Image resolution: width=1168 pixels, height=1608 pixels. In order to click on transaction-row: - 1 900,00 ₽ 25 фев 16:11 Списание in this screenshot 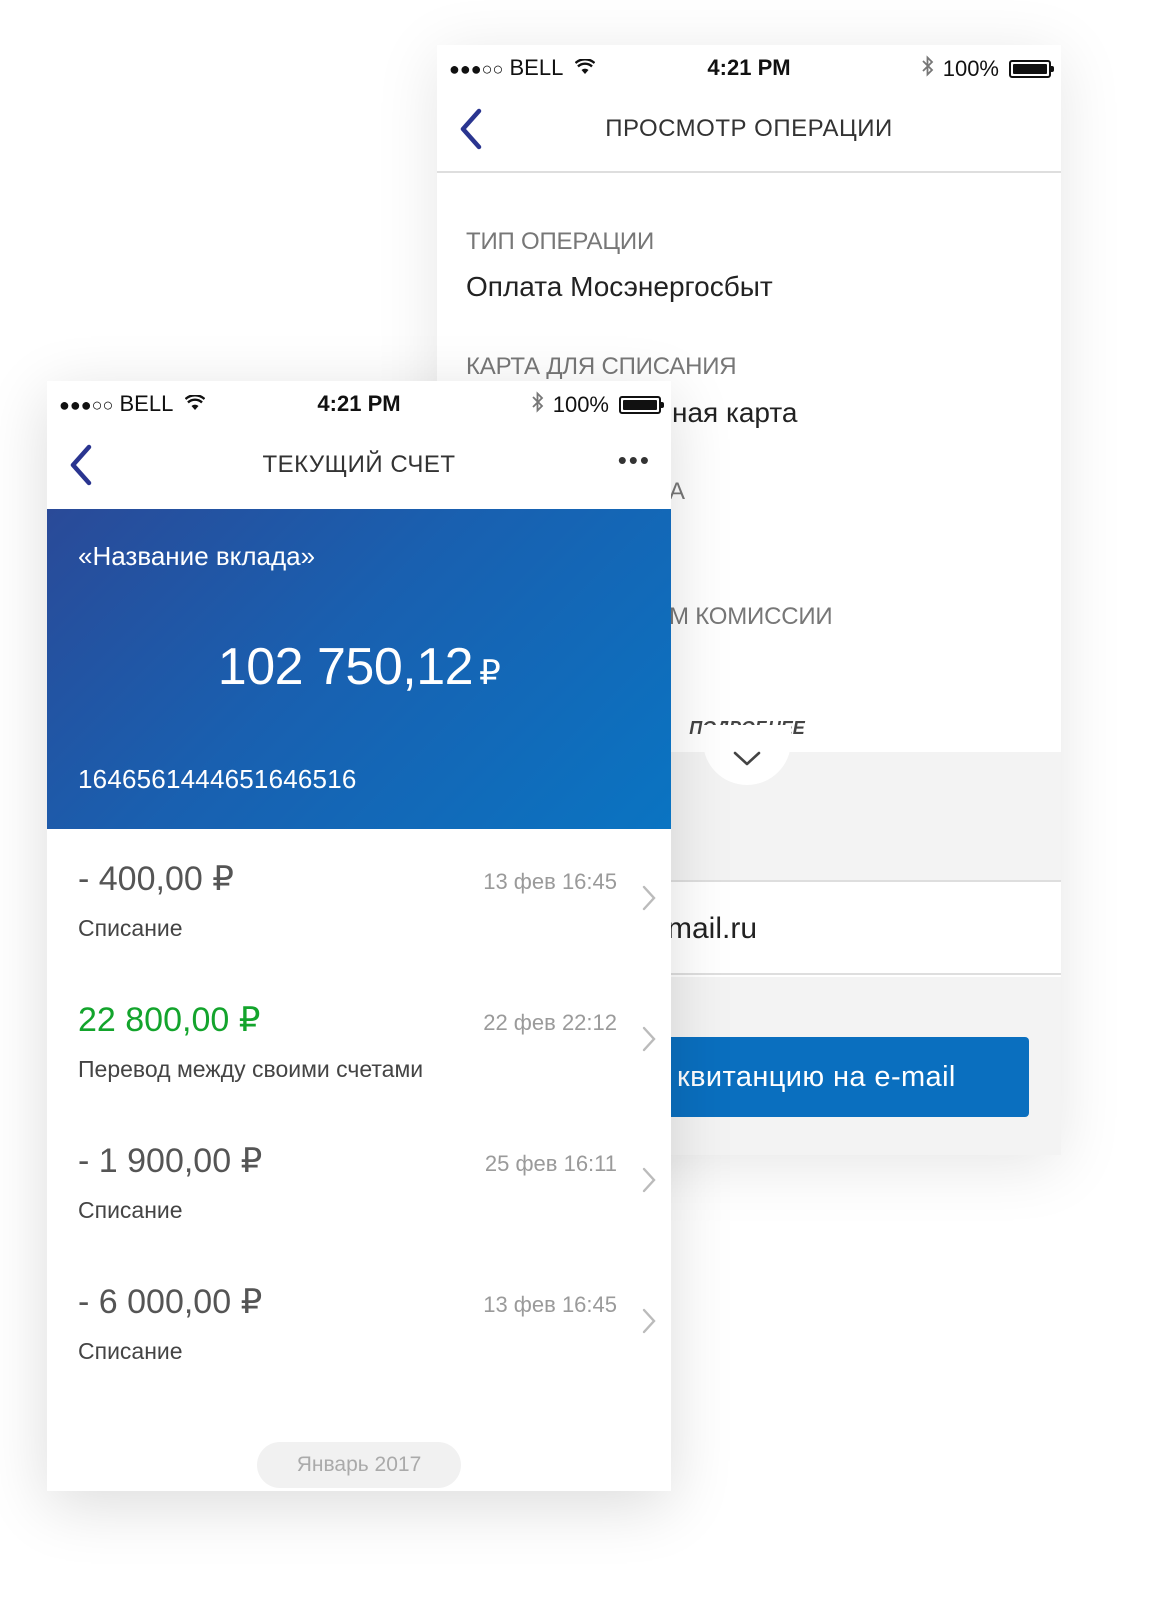, I will do `click(359, 1181)`.